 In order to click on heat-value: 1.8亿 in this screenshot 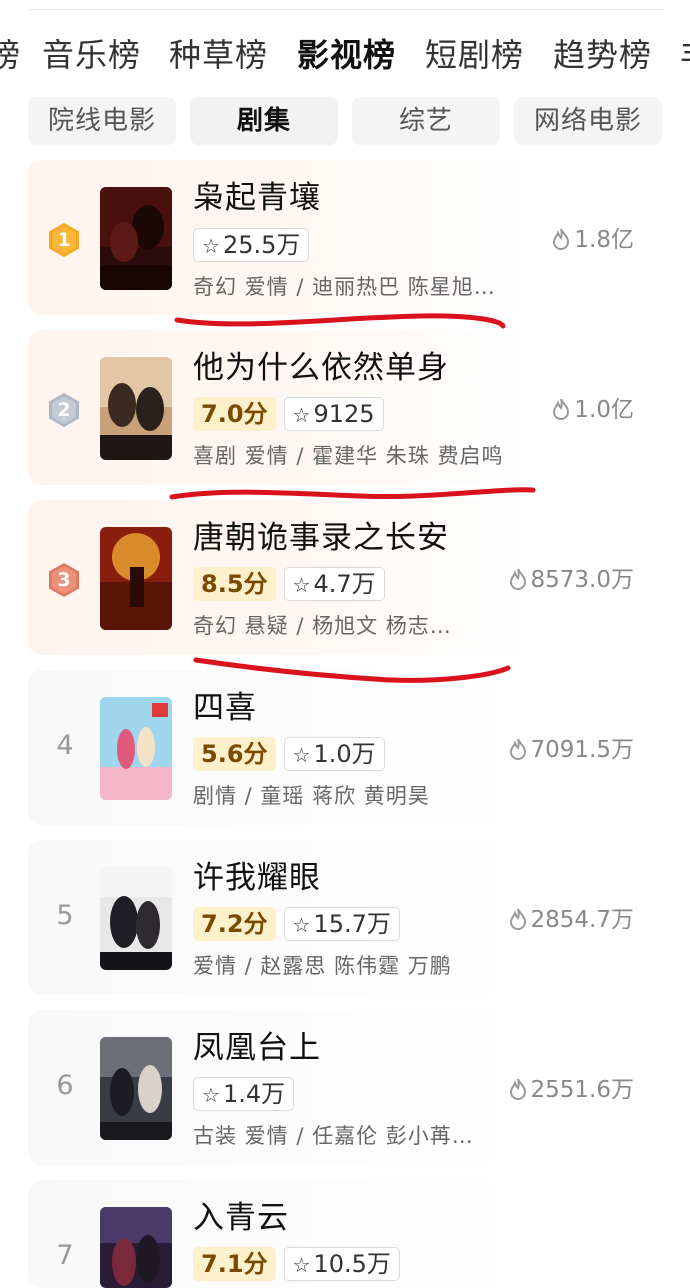, I will do `click(592, 240)`.